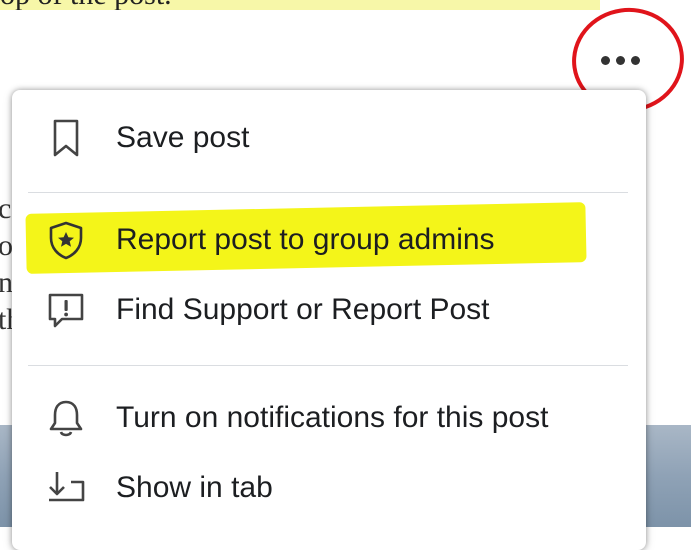  Describe the element at coordinates (329, 138) in the screenshot. I see `menu-item-save-post: Save post` at that location.